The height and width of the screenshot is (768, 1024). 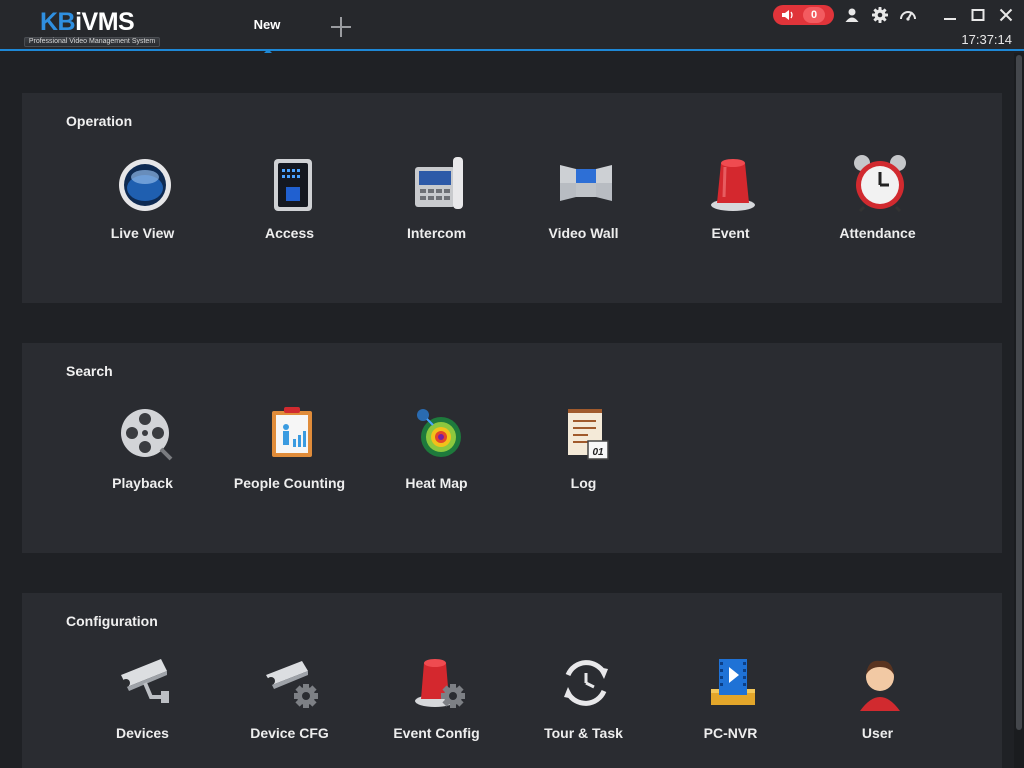 What do you see at coordinates (787, 15) in the screenshot?
I see `speaker-icon` at bounding box center [787, 15].